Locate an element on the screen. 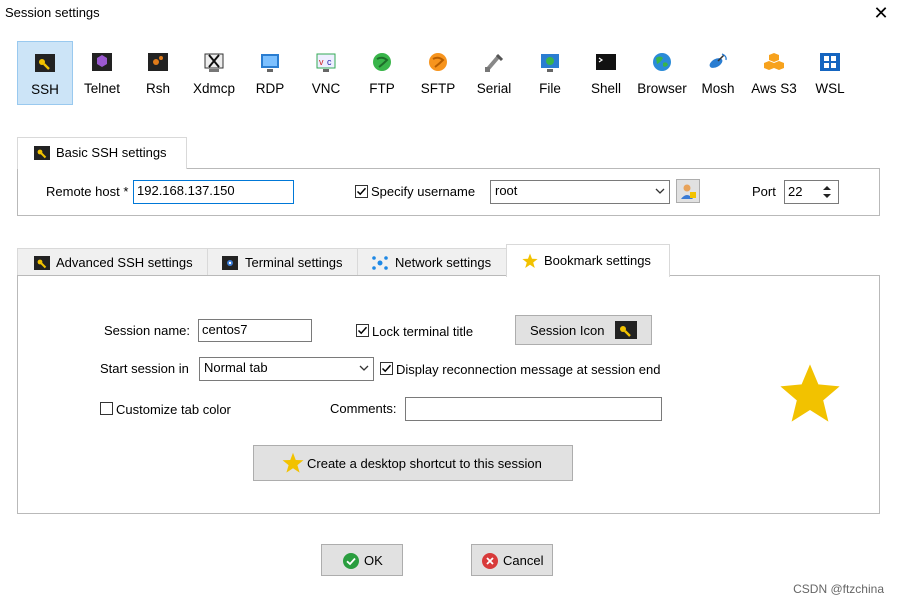  rsh-icon is located at coordinates (158, 62).